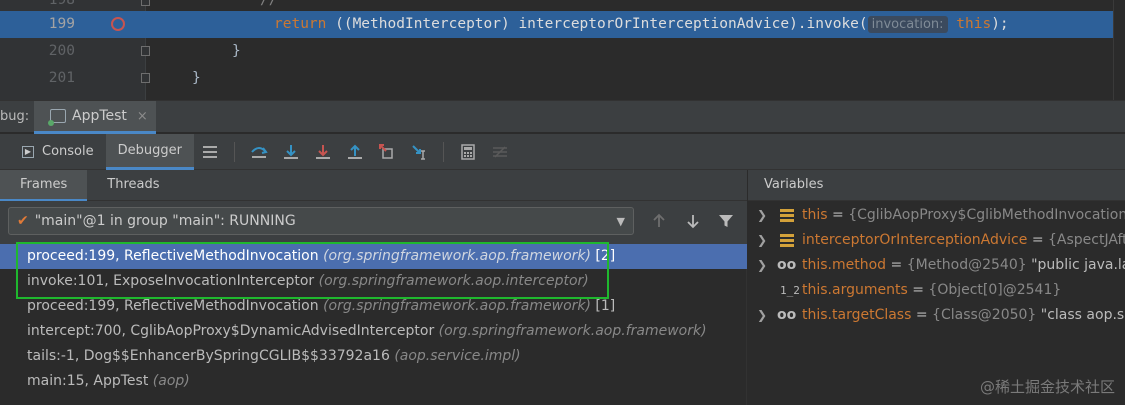 Image resolution: width=1125 pixels, height=405 pixels. I want to click on next-frame-button, so click(693, 221).